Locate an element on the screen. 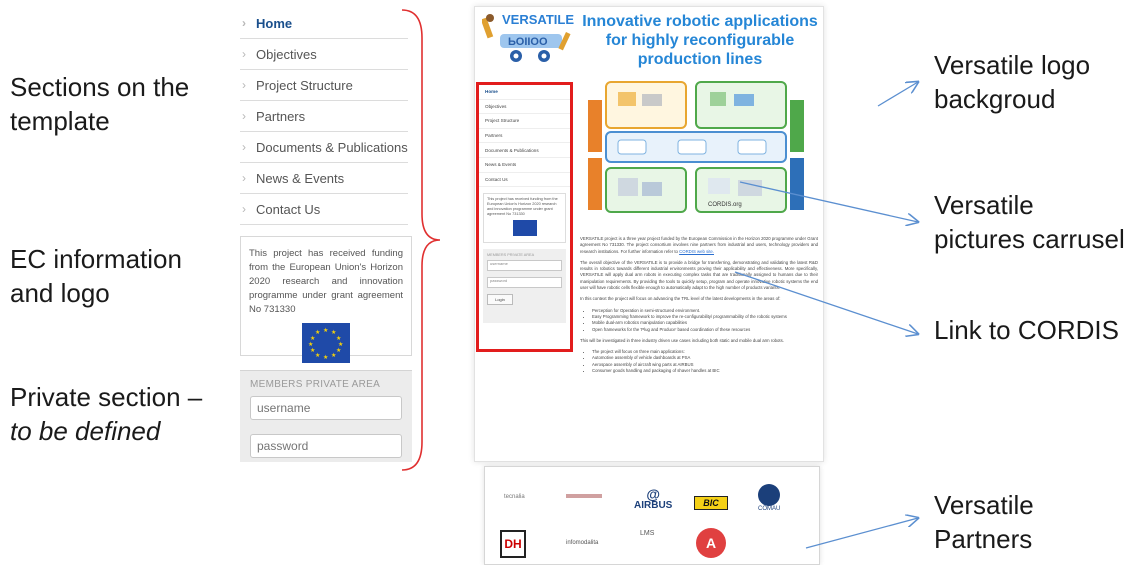 This screenshot has height=565, width=1140. password-field is located at coordinates (326, 446).